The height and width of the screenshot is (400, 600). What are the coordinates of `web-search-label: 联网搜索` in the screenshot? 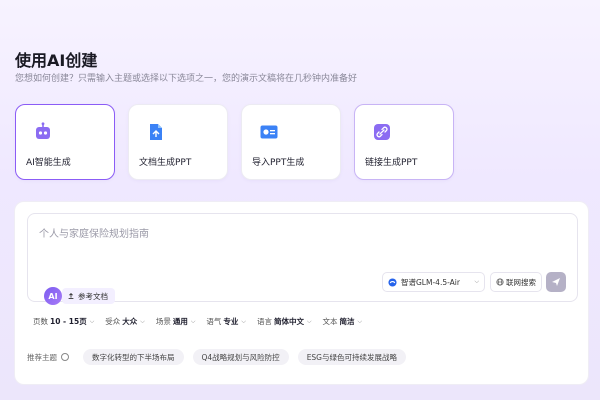 It's located at (521, 282).